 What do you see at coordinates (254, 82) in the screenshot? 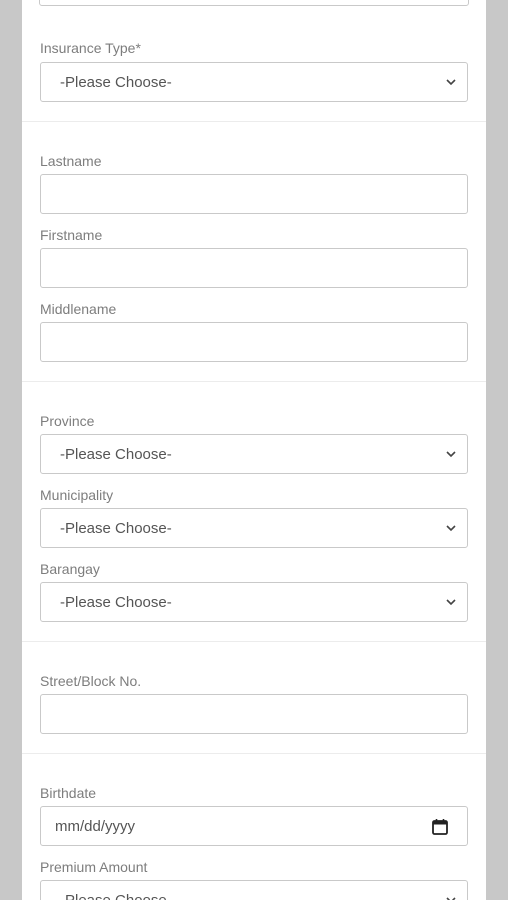
I see `insurance-type-select: -Please Choose-` at bounding box center [254, 82].